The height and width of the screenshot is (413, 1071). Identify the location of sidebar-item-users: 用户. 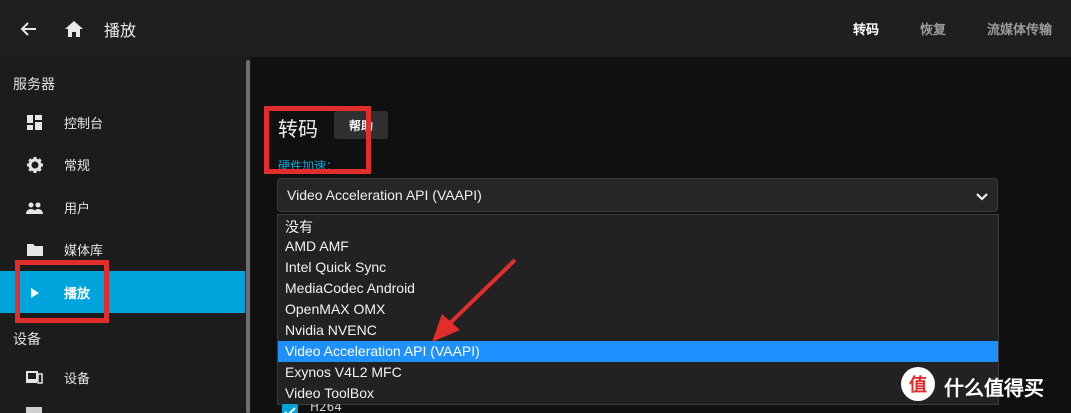
(122, 207).